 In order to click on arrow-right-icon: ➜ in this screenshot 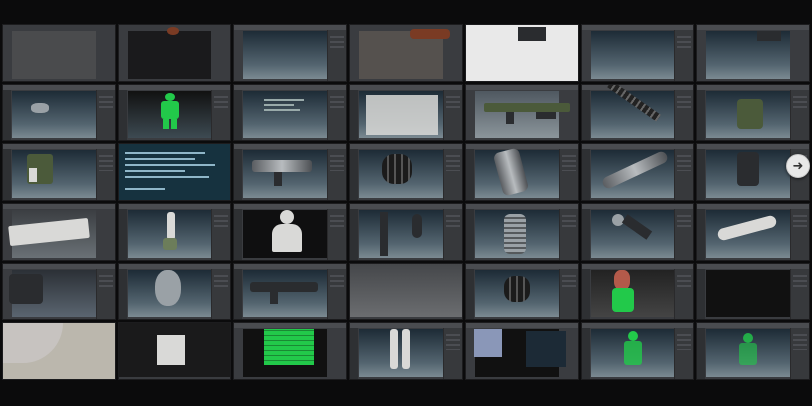, I will do `click(798, 166)`.